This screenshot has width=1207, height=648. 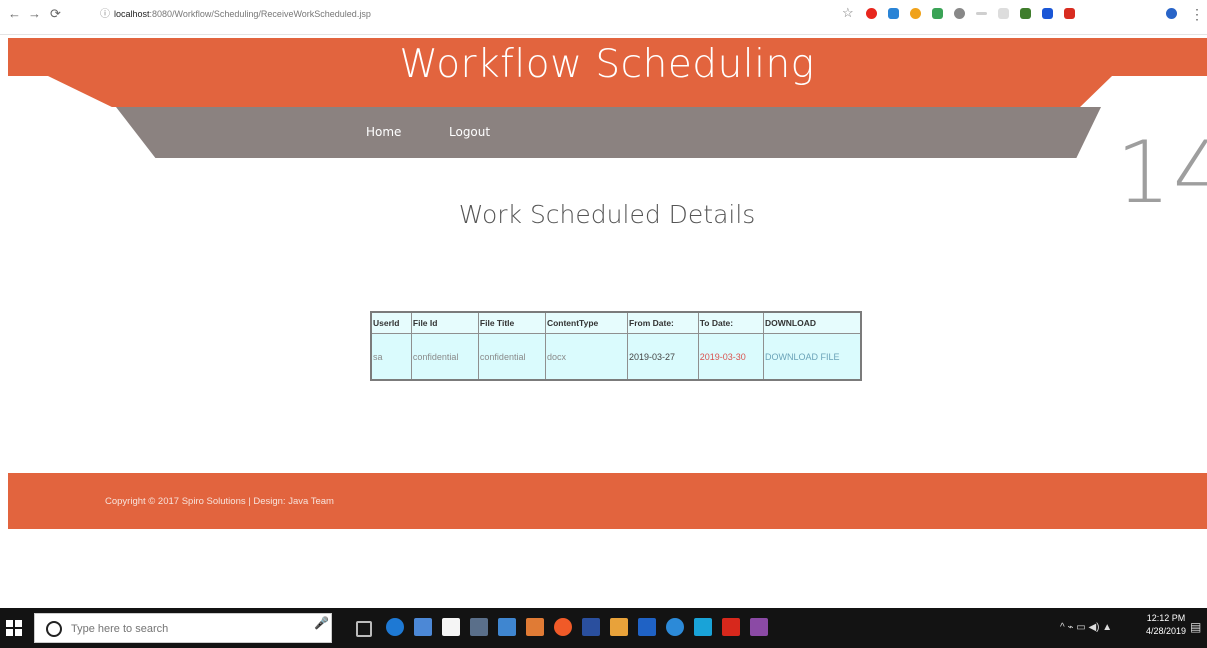 I want to click on download-file-link: DOWNLOAD FILE, so click(x=812, y=357).